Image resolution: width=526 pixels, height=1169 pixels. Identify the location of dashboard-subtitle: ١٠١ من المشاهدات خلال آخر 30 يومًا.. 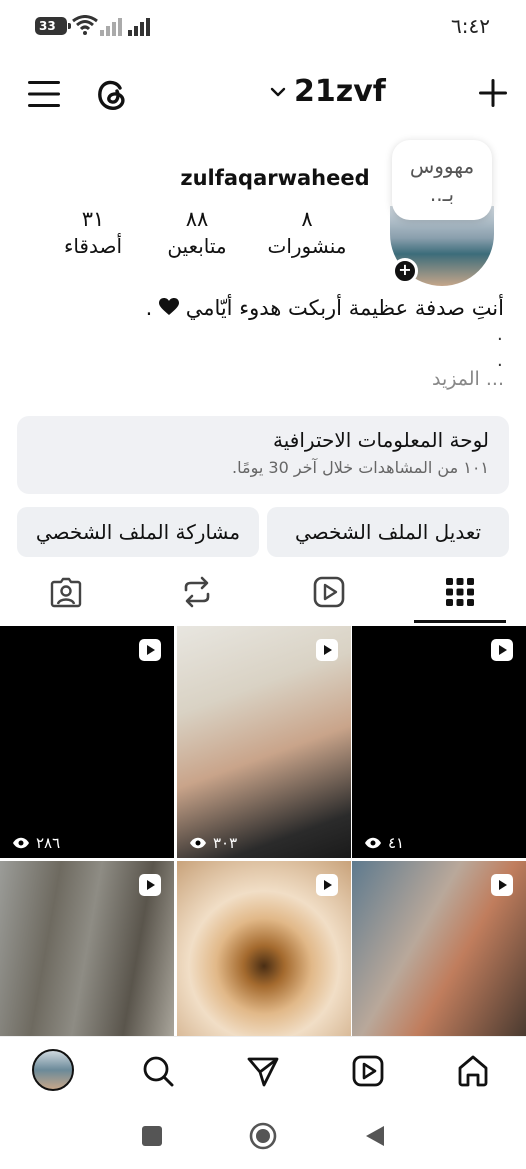
(360, 467).